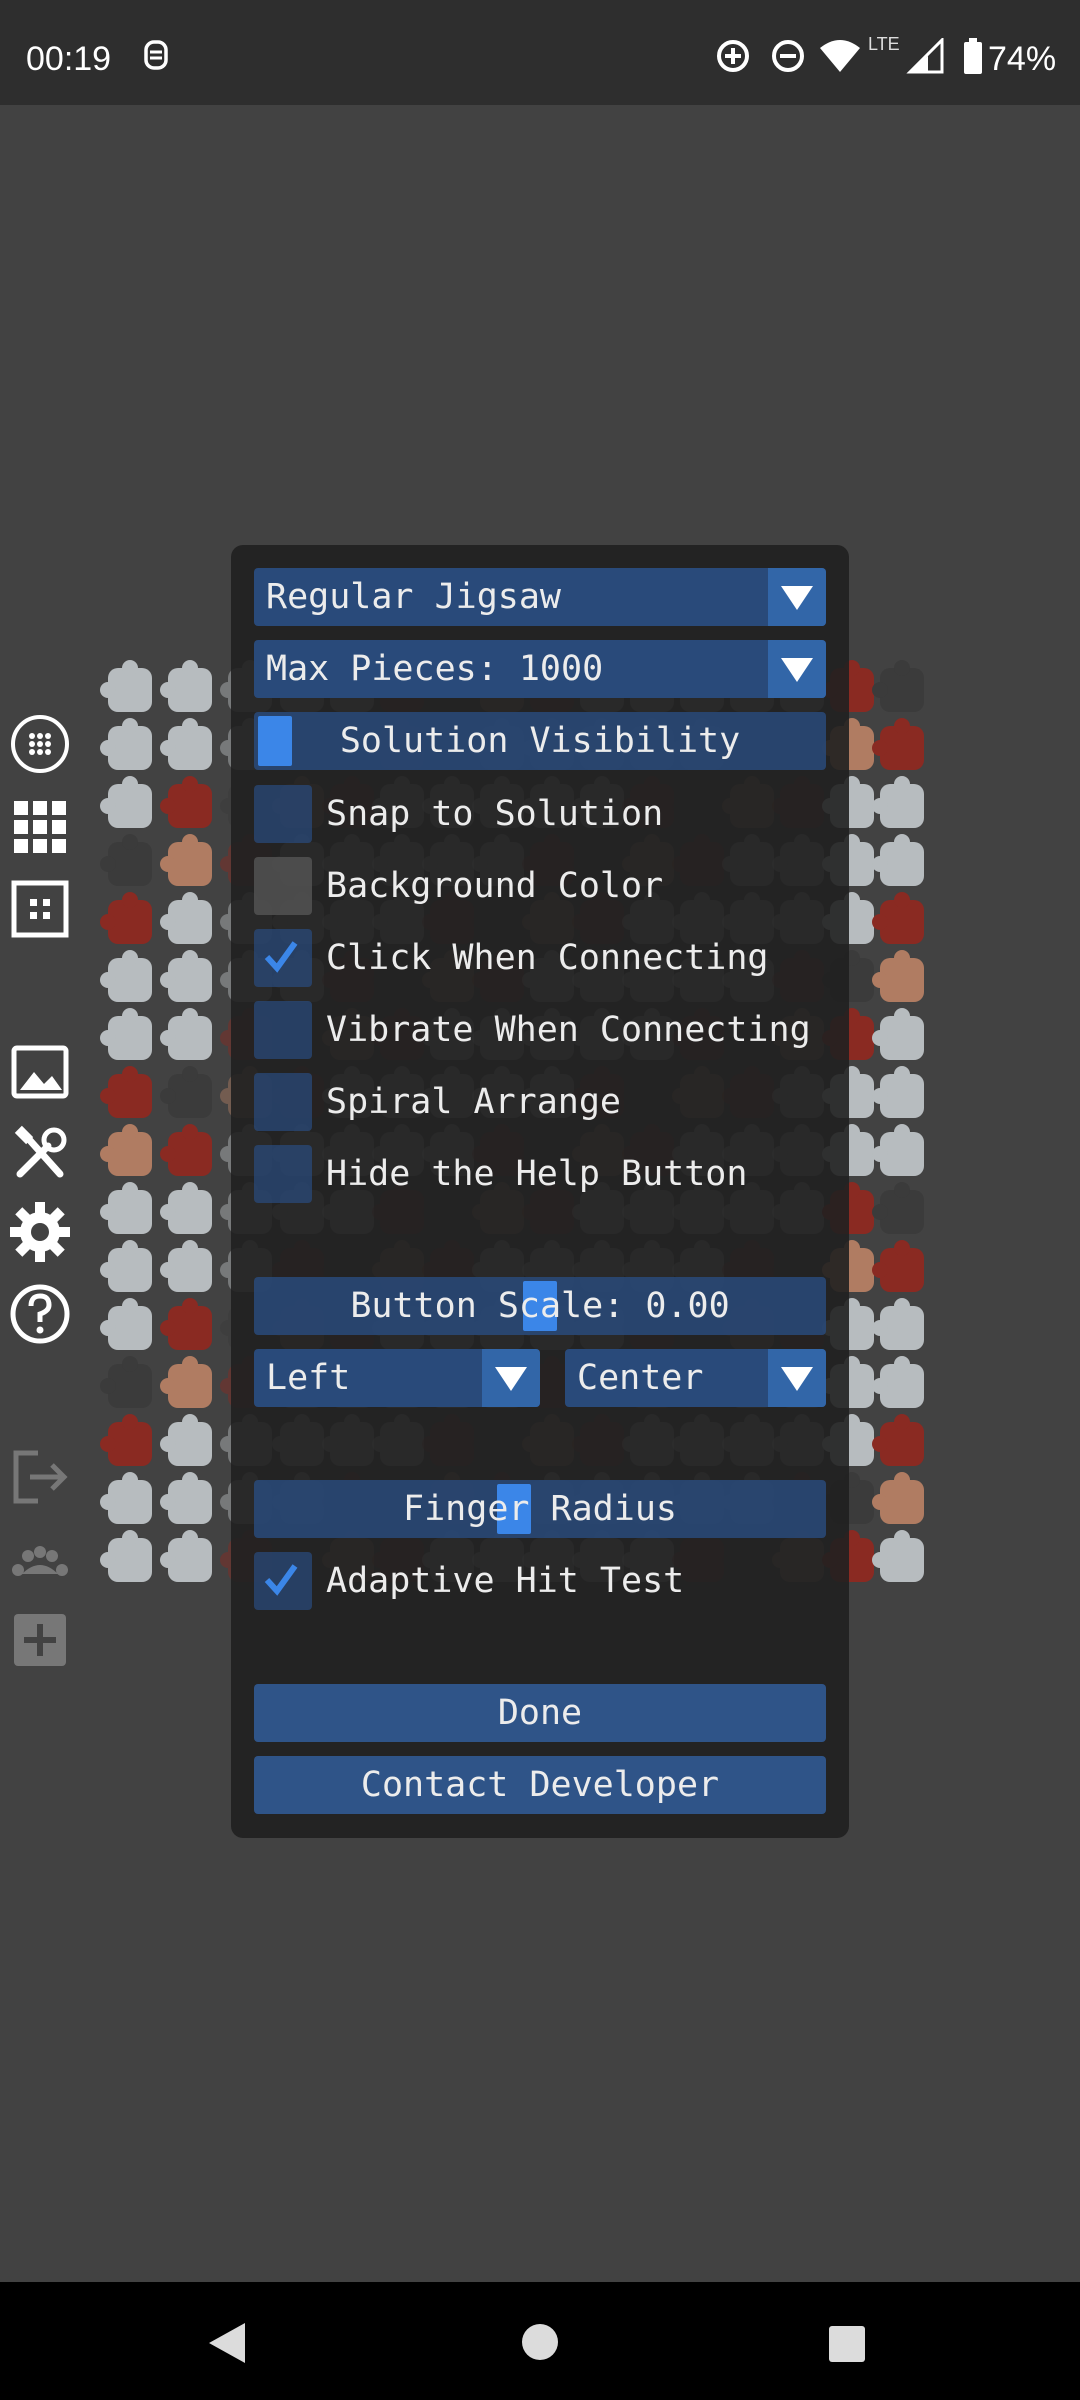  Describe the element at coordinates (40, 1640) in the screenshot. I see `add-icon` at that location.